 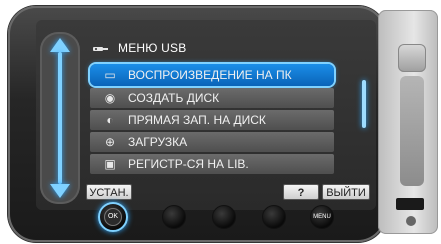 I want to click on side-knob, so click(x=412, y=58).